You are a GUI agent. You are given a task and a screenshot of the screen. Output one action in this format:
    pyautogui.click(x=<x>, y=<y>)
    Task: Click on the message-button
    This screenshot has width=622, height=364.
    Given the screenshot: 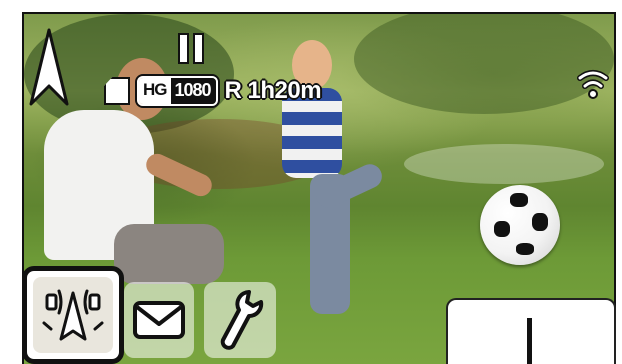 What is the action you would take?
    pyautogui.click(x=159, y=320)
    